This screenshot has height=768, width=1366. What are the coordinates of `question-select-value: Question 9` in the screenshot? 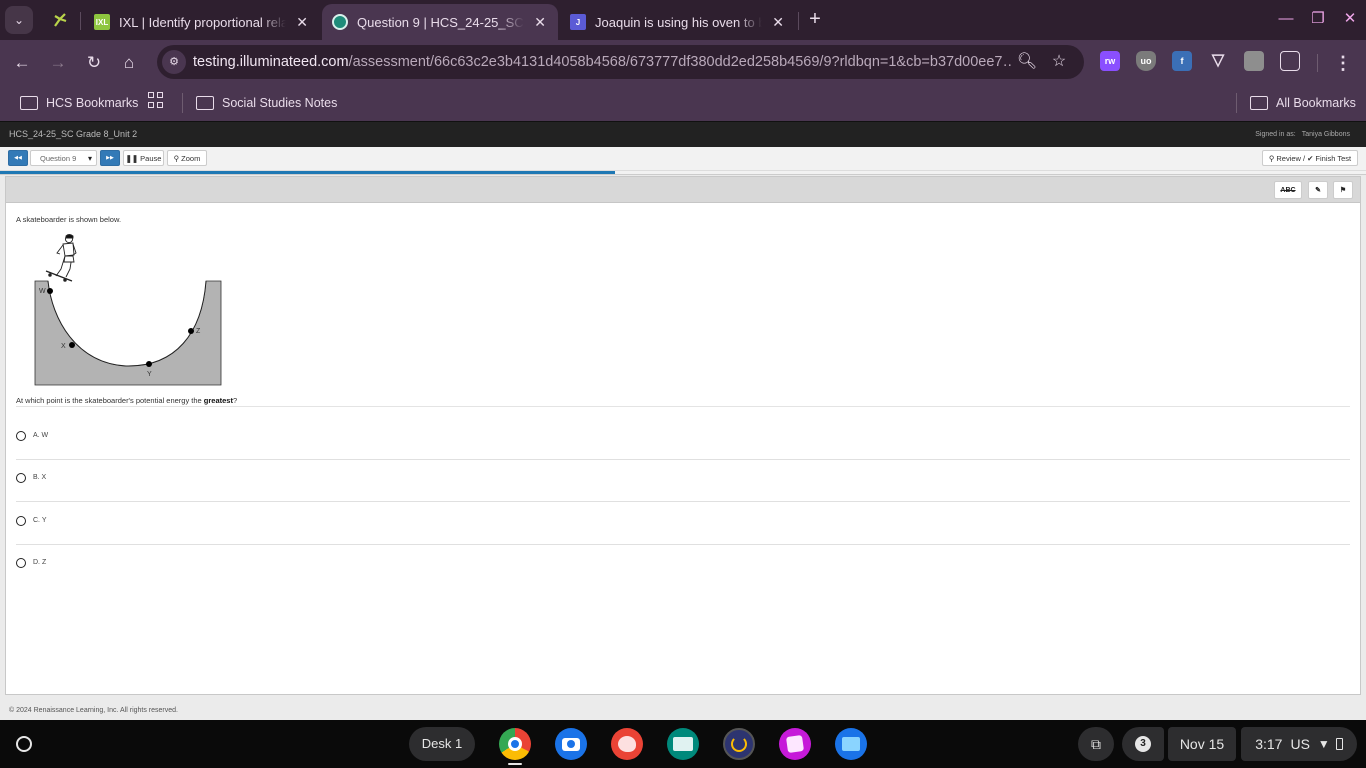 It's located at (58, 158).